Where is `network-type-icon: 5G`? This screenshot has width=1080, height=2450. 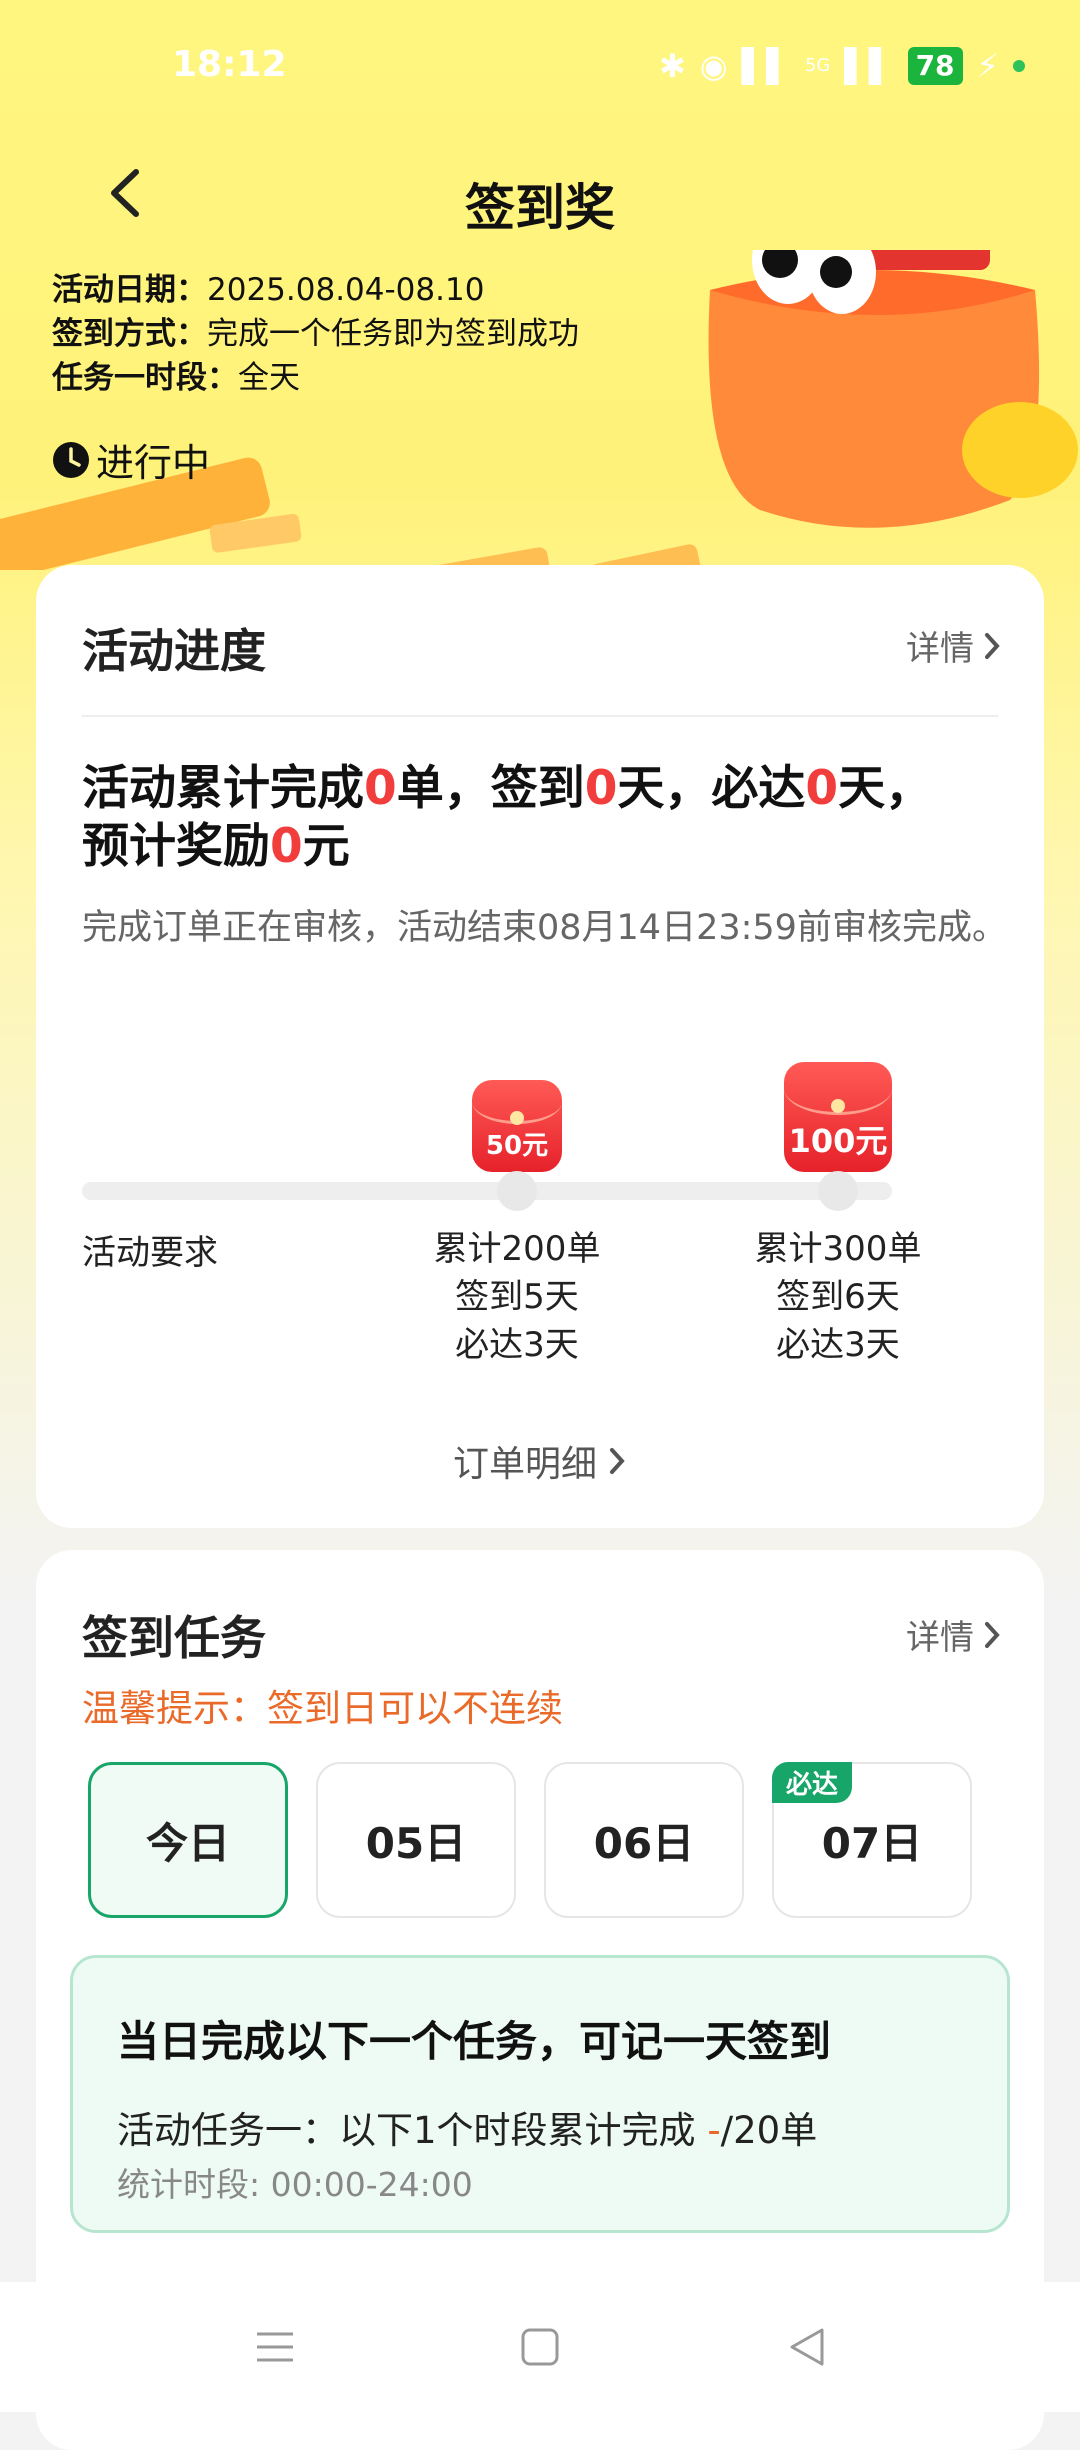 network-type-icon: 5G is located at coordinates (817, 65).